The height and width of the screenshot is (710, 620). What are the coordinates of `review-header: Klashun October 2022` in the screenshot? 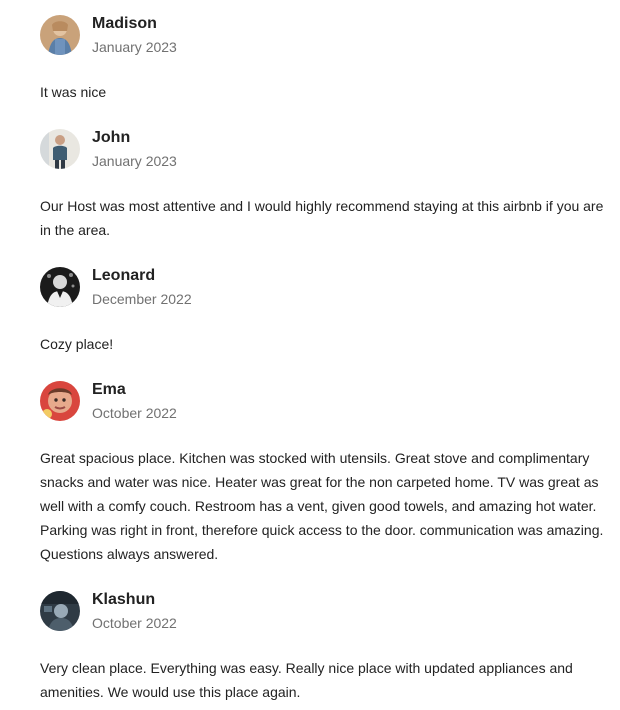 It's located at (322, 612).